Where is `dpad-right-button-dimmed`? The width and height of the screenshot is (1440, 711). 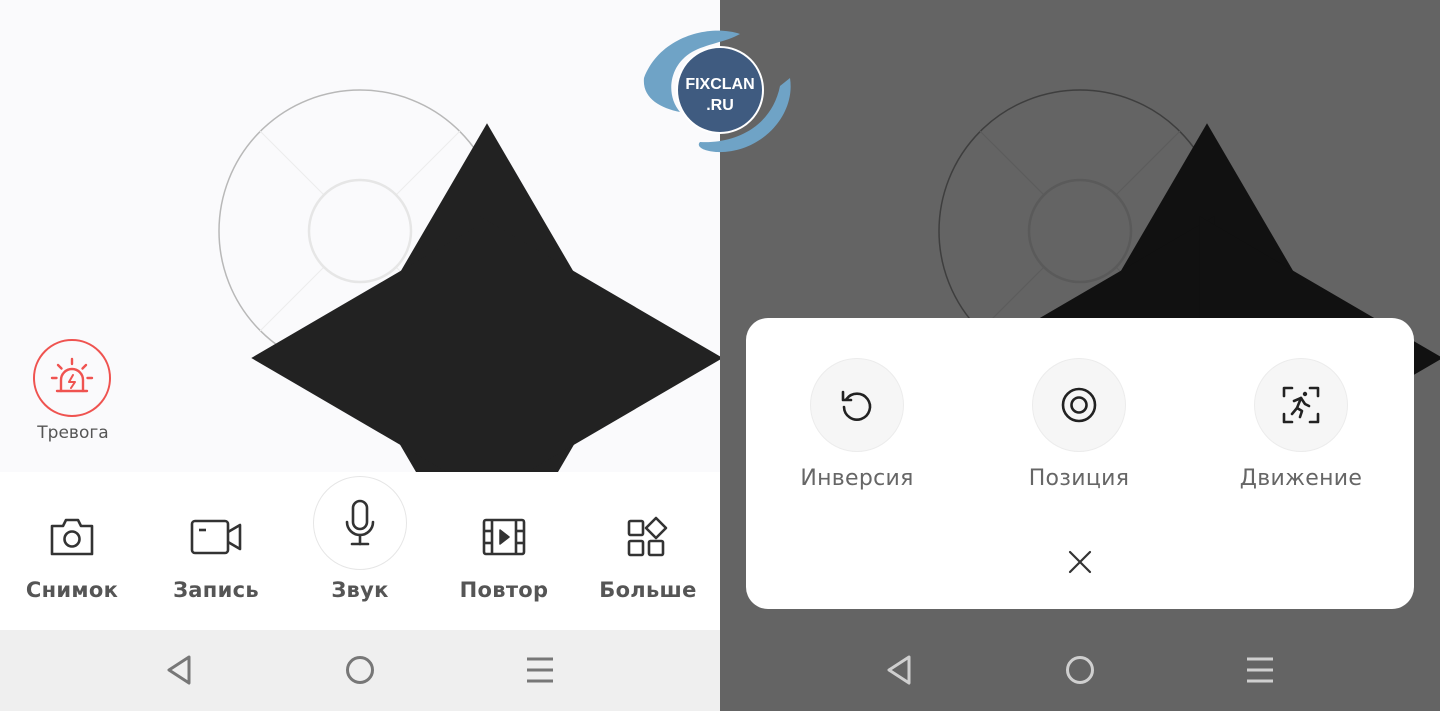
dpad-right-button-dimmed is located at coordinates (1309, 358).